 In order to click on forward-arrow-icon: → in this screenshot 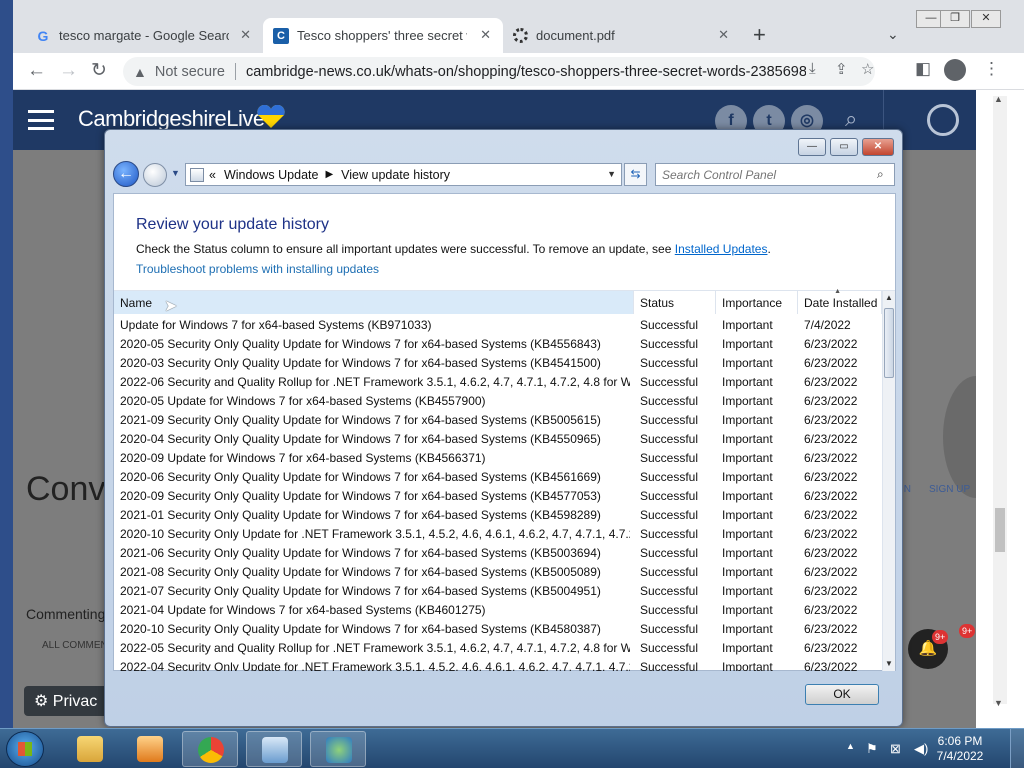, I will do `click(68, 71)`.